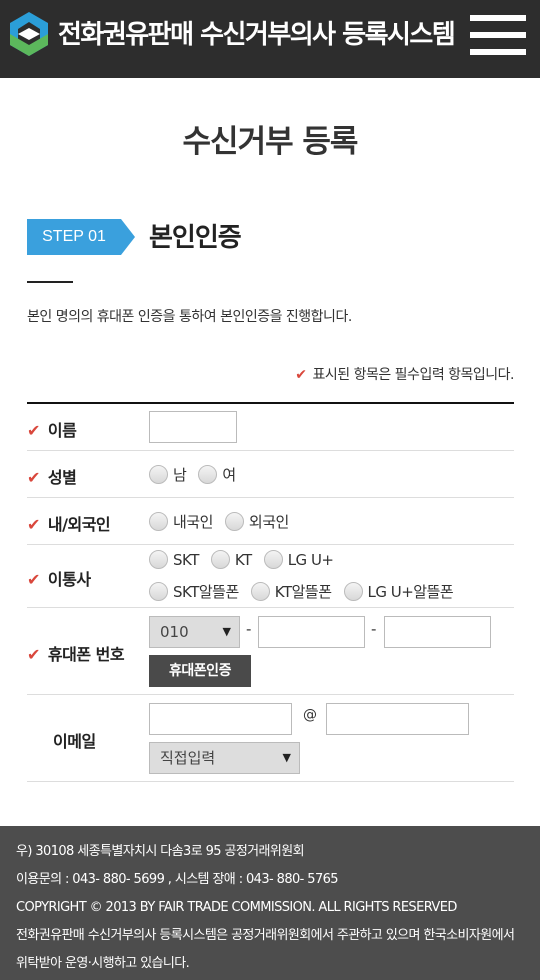 Image resolution: width=540 pixels, height=980 pixels. Describe the element at coordinates (303, 592) in the screenshot. I see `radio-label: KT알뜰폰` at that location.